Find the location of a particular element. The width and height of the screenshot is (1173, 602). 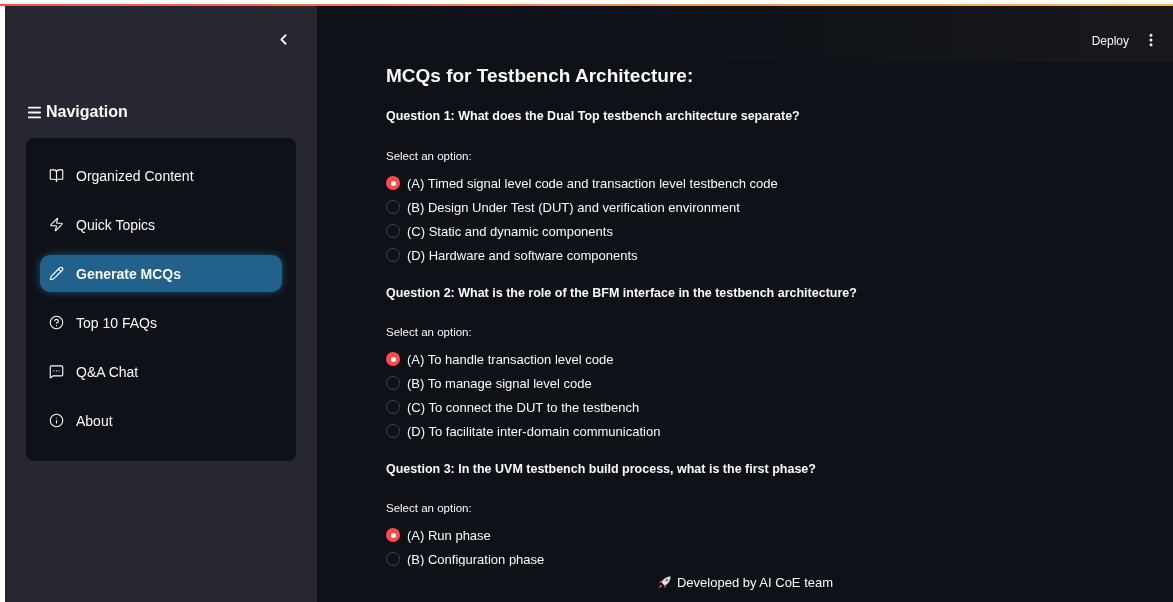

help-icon is located at coordinates (56, 322).